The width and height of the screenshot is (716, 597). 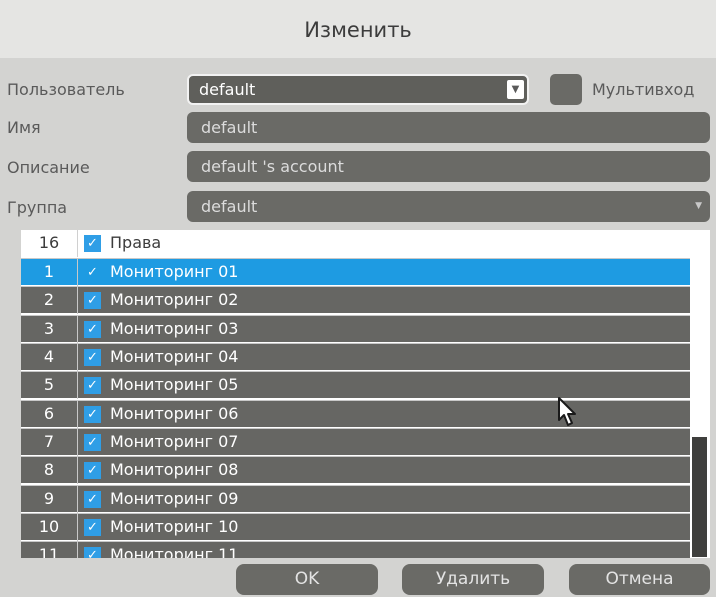 What do you see at coordinates (37, 207) in the screenshot?
I see `group-label: Группа` at bounding box center [37, 207].